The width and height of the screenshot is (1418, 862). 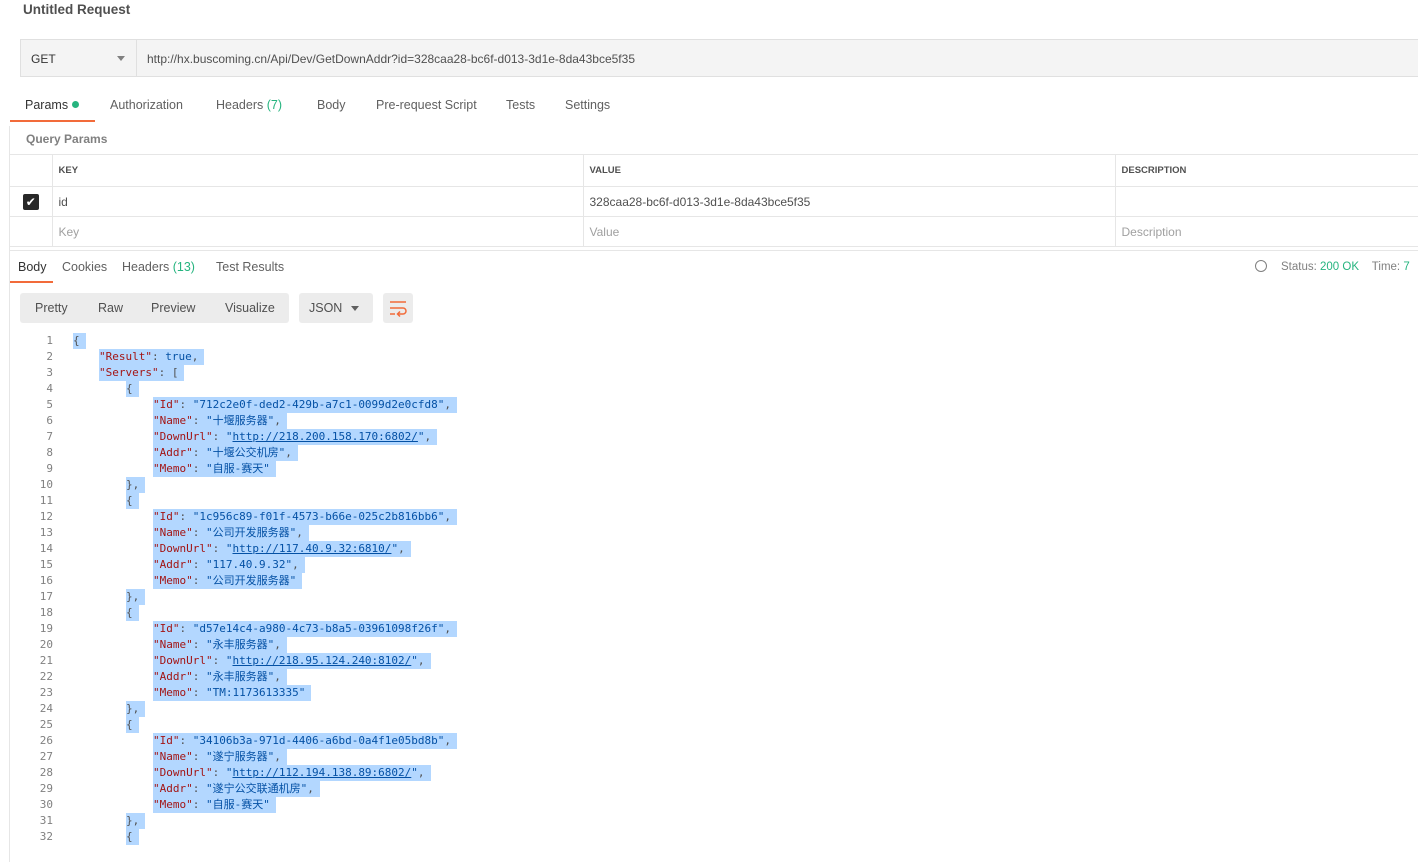 What do you see at coordinates (49, 420) in the screenshot?
I see `line-number: 6` at bounding box center [49, 420].